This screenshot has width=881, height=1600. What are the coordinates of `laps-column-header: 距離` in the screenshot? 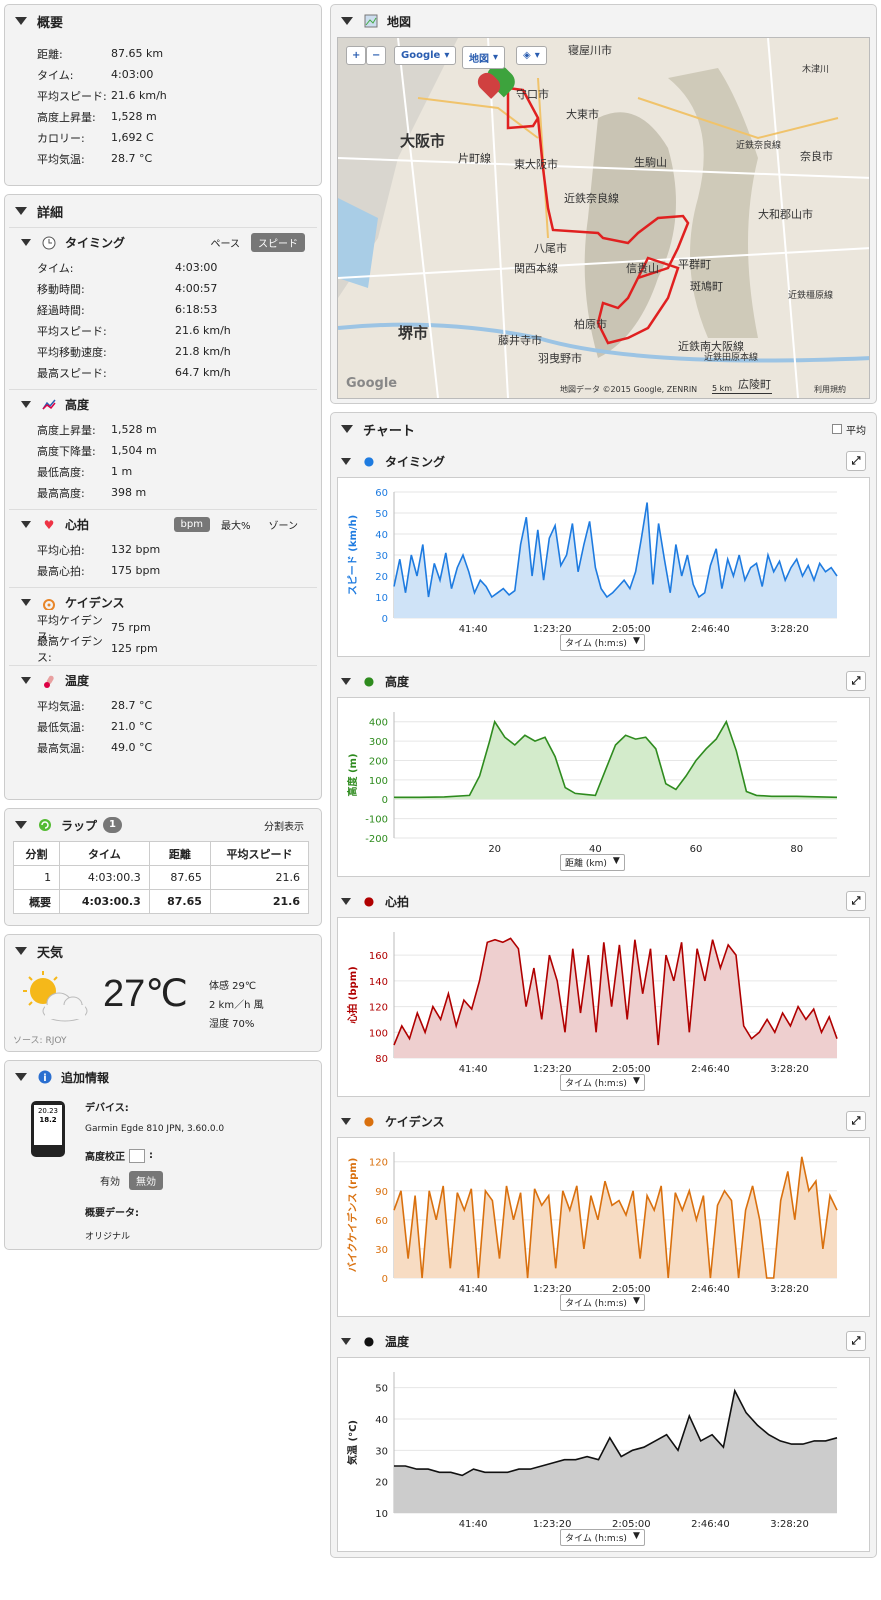 It's located at (179, 853).